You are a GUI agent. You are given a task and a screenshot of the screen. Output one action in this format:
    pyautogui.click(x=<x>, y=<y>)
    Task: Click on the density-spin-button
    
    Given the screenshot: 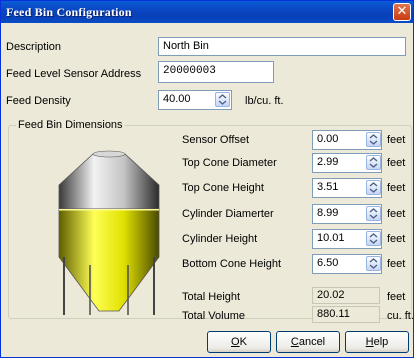 What is the action you would take?
    pyautogui.click(x=222, y=99)
    